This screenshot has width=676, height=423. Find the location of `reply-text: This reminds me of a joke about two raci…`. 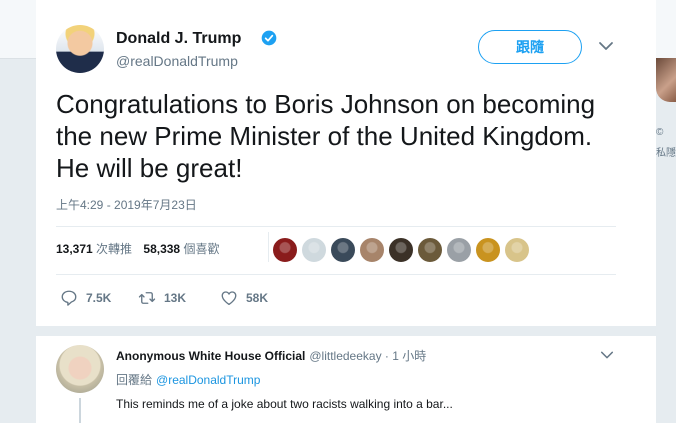

reply-text: This reminds me of a joke about two raci… is located at coordinates (284, 404).